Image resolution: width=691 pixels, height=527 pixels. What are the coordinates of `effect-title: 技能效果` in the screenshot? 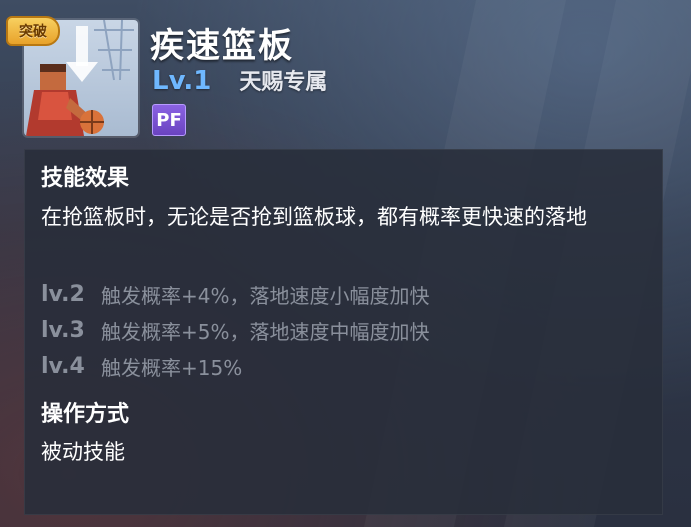 It's located at (85, 178).